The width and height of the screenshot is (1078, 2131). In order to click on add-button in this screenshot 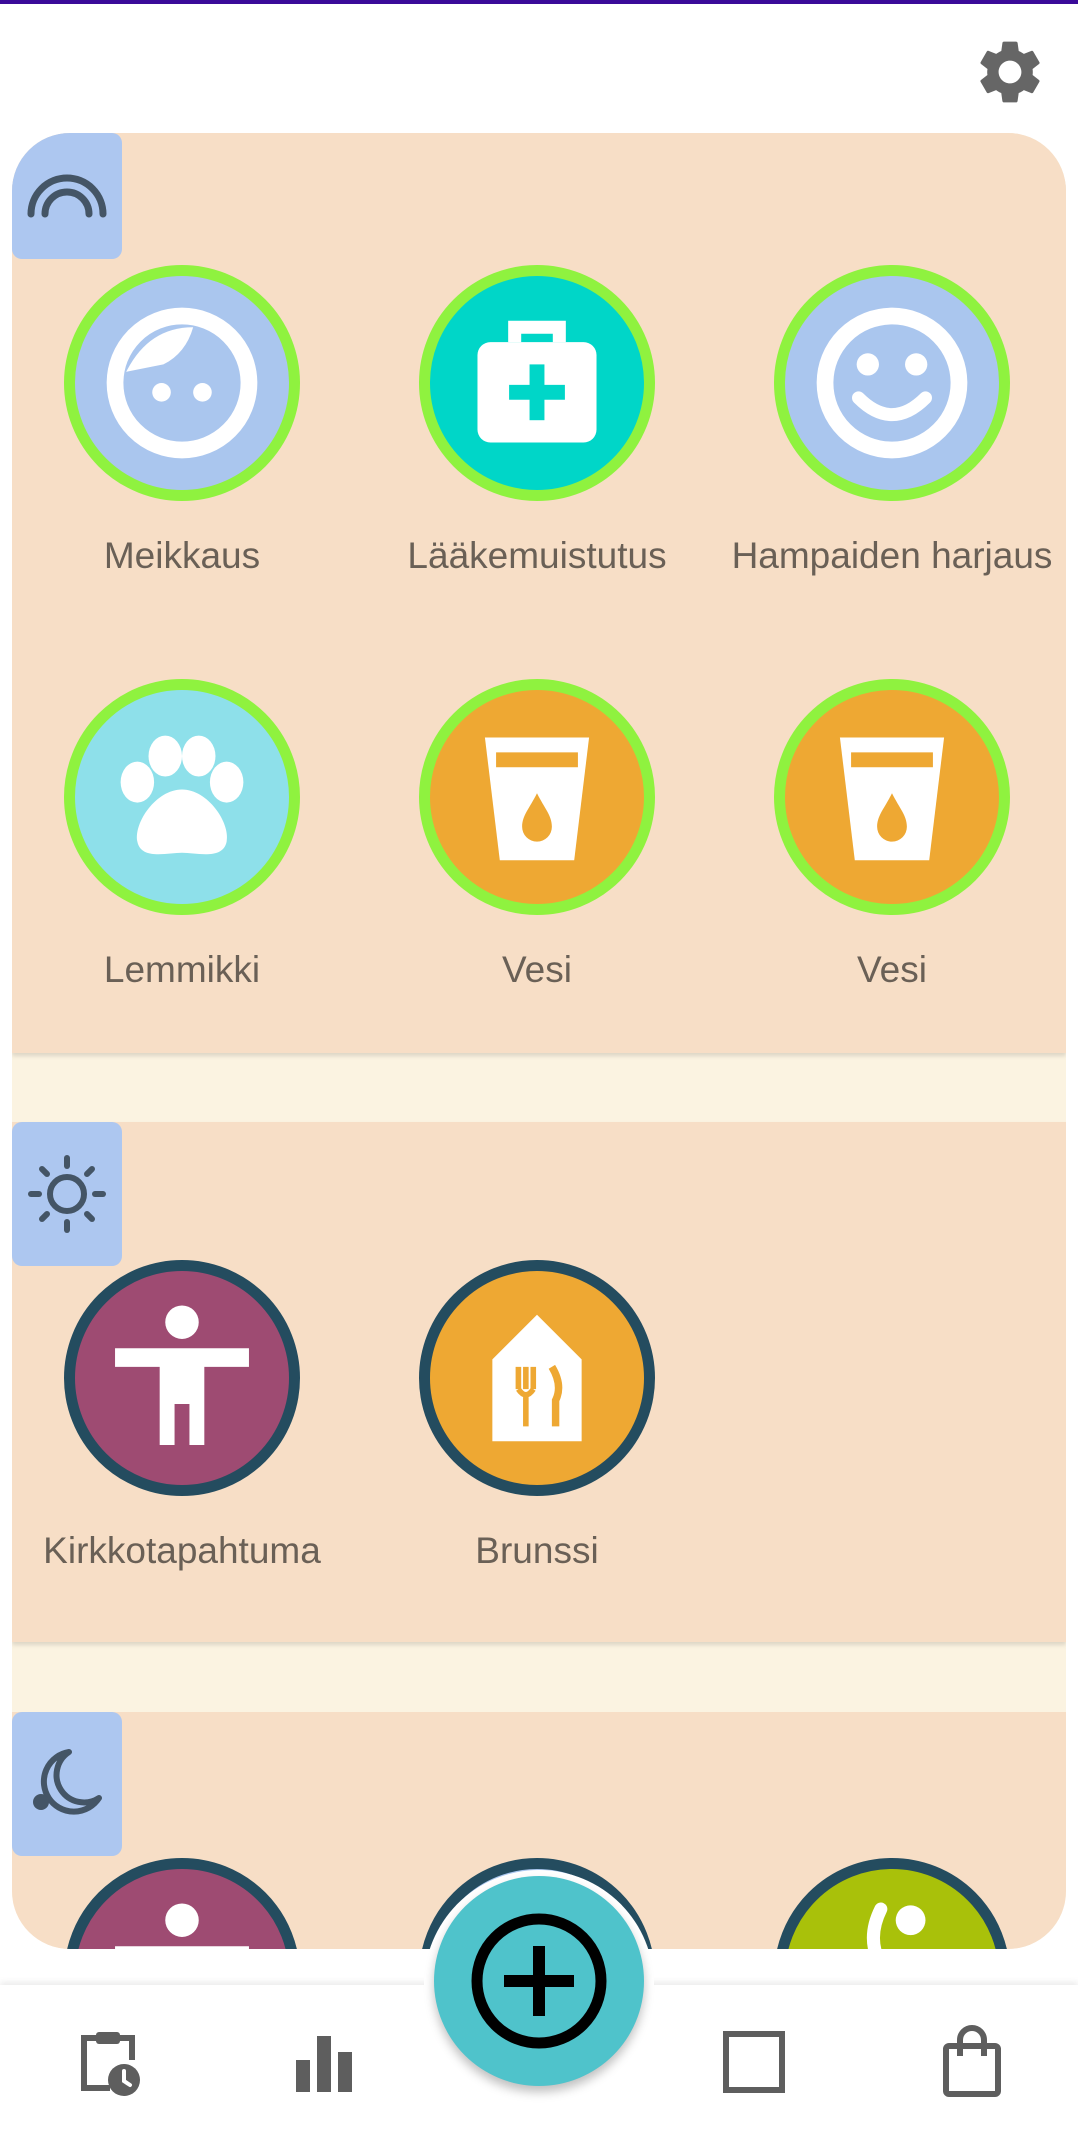, I will do `click(539, 1981)`.